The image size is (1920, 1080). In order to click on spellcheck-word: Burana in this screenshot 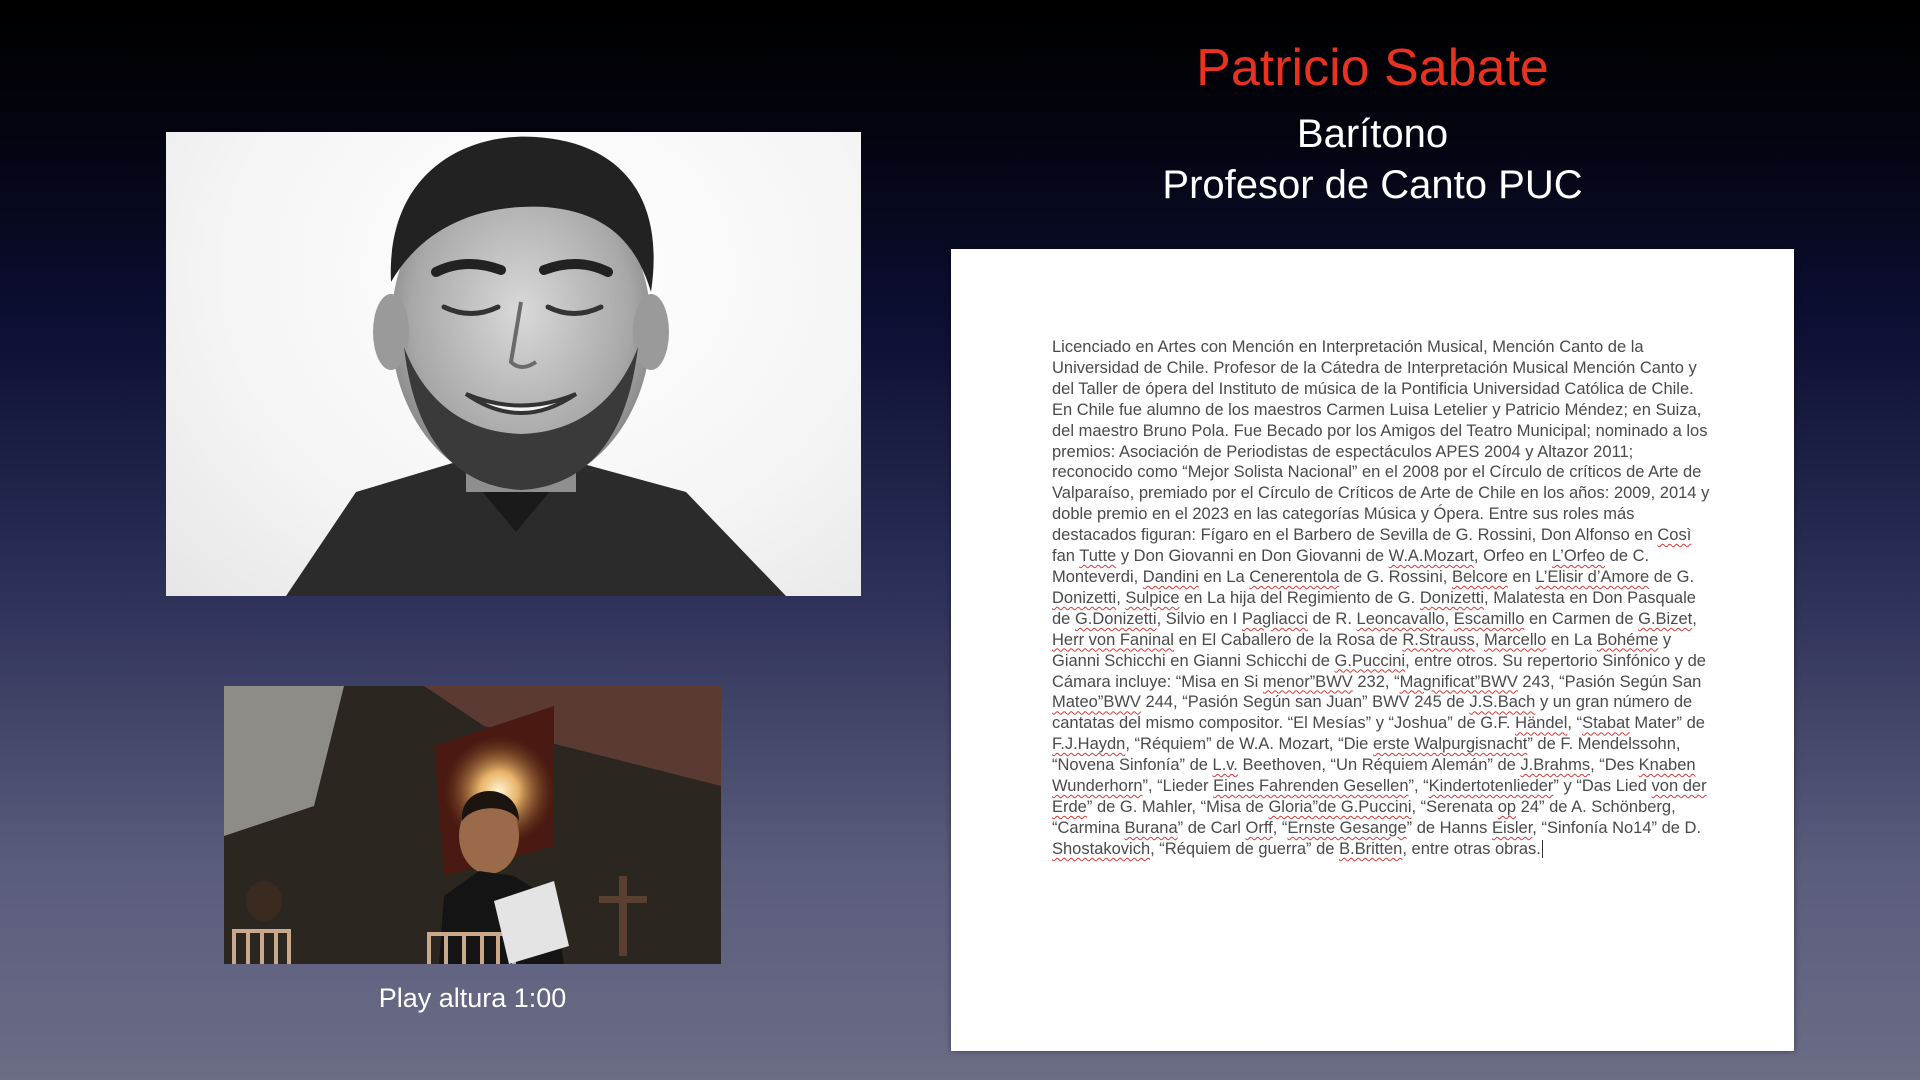, I will do `click(1151, 827)`.